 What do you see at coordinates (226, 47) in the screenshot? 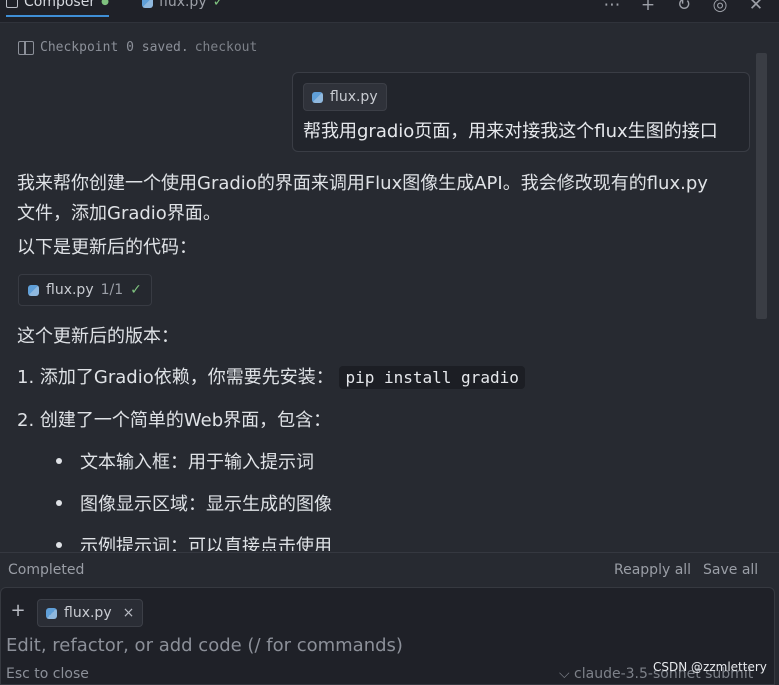
I see `checkout-link: checkout` at bounding box center [226, 47].